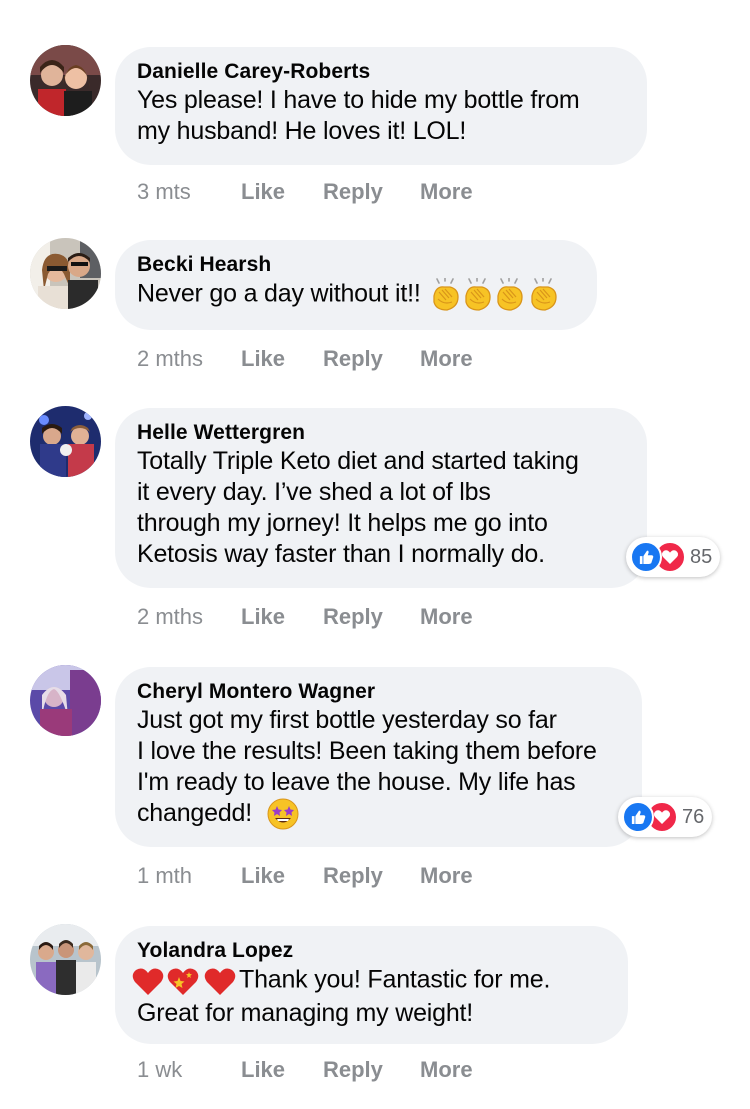 The image size is (750, 1109). What do you see at coordinates (356, 265) in the screenshot?
I see `comment-author: Becki Hearsh` at bounding box center [356, 265].